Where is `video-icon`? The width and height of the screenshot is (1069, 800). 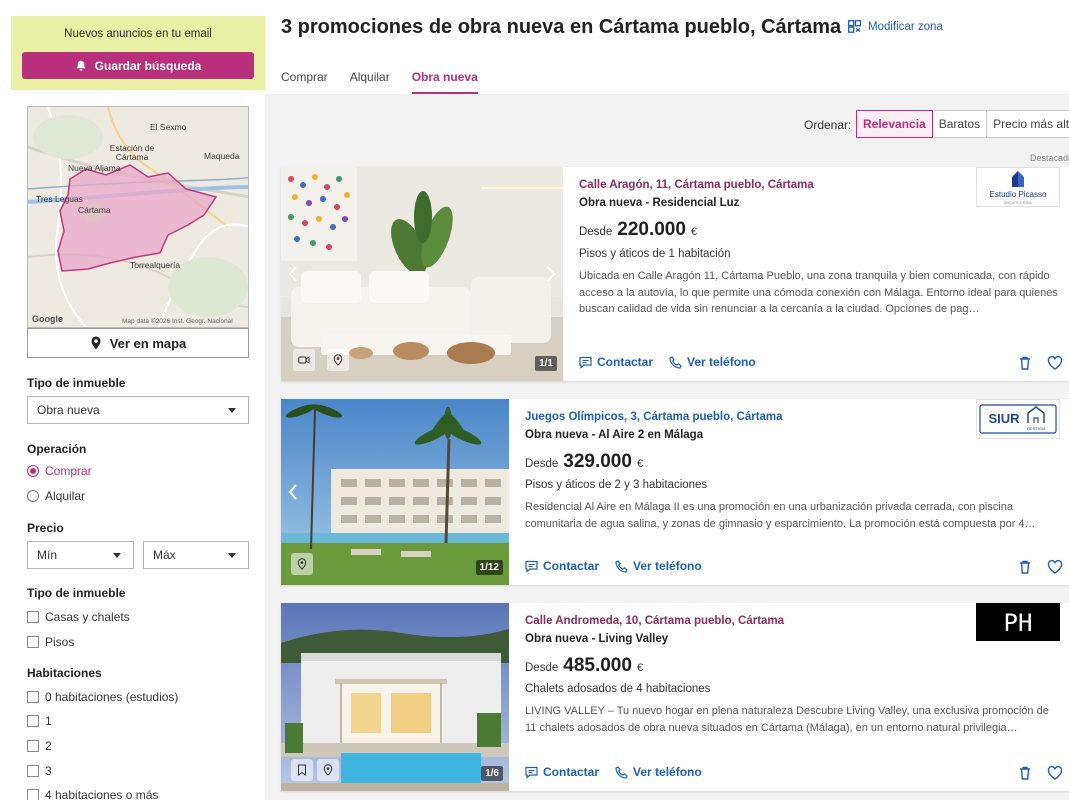
video-icon is located at coordinates (304, 360).